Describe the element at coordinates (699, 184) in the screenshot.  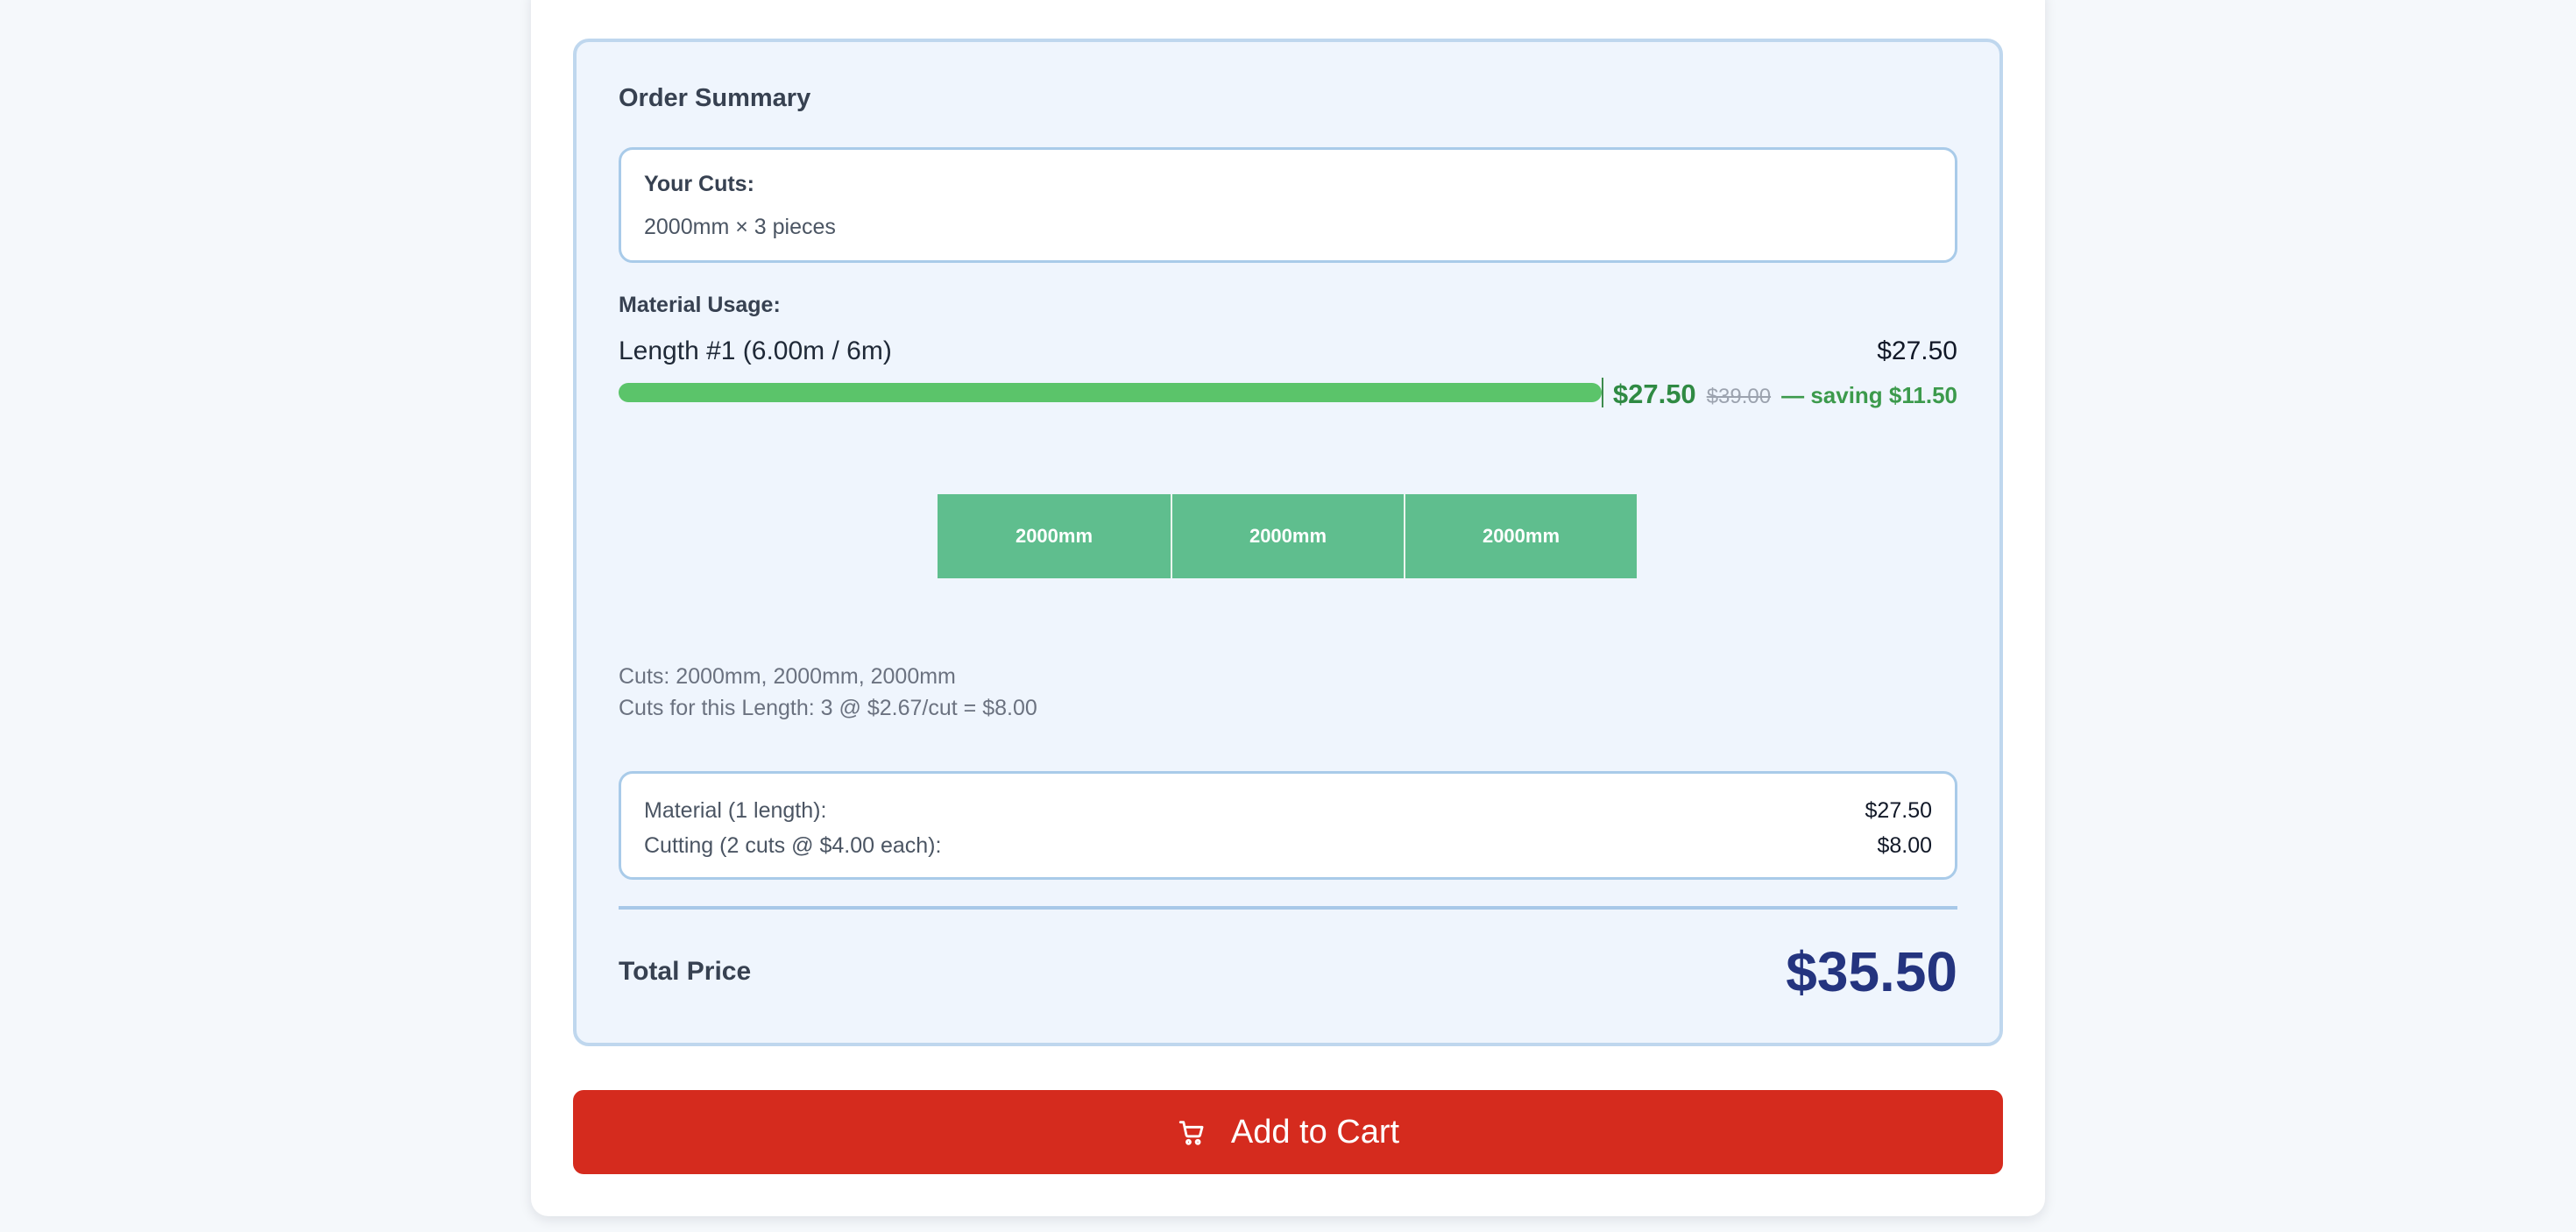
I see `your-cuts-title: Your Cuts:` at that location.